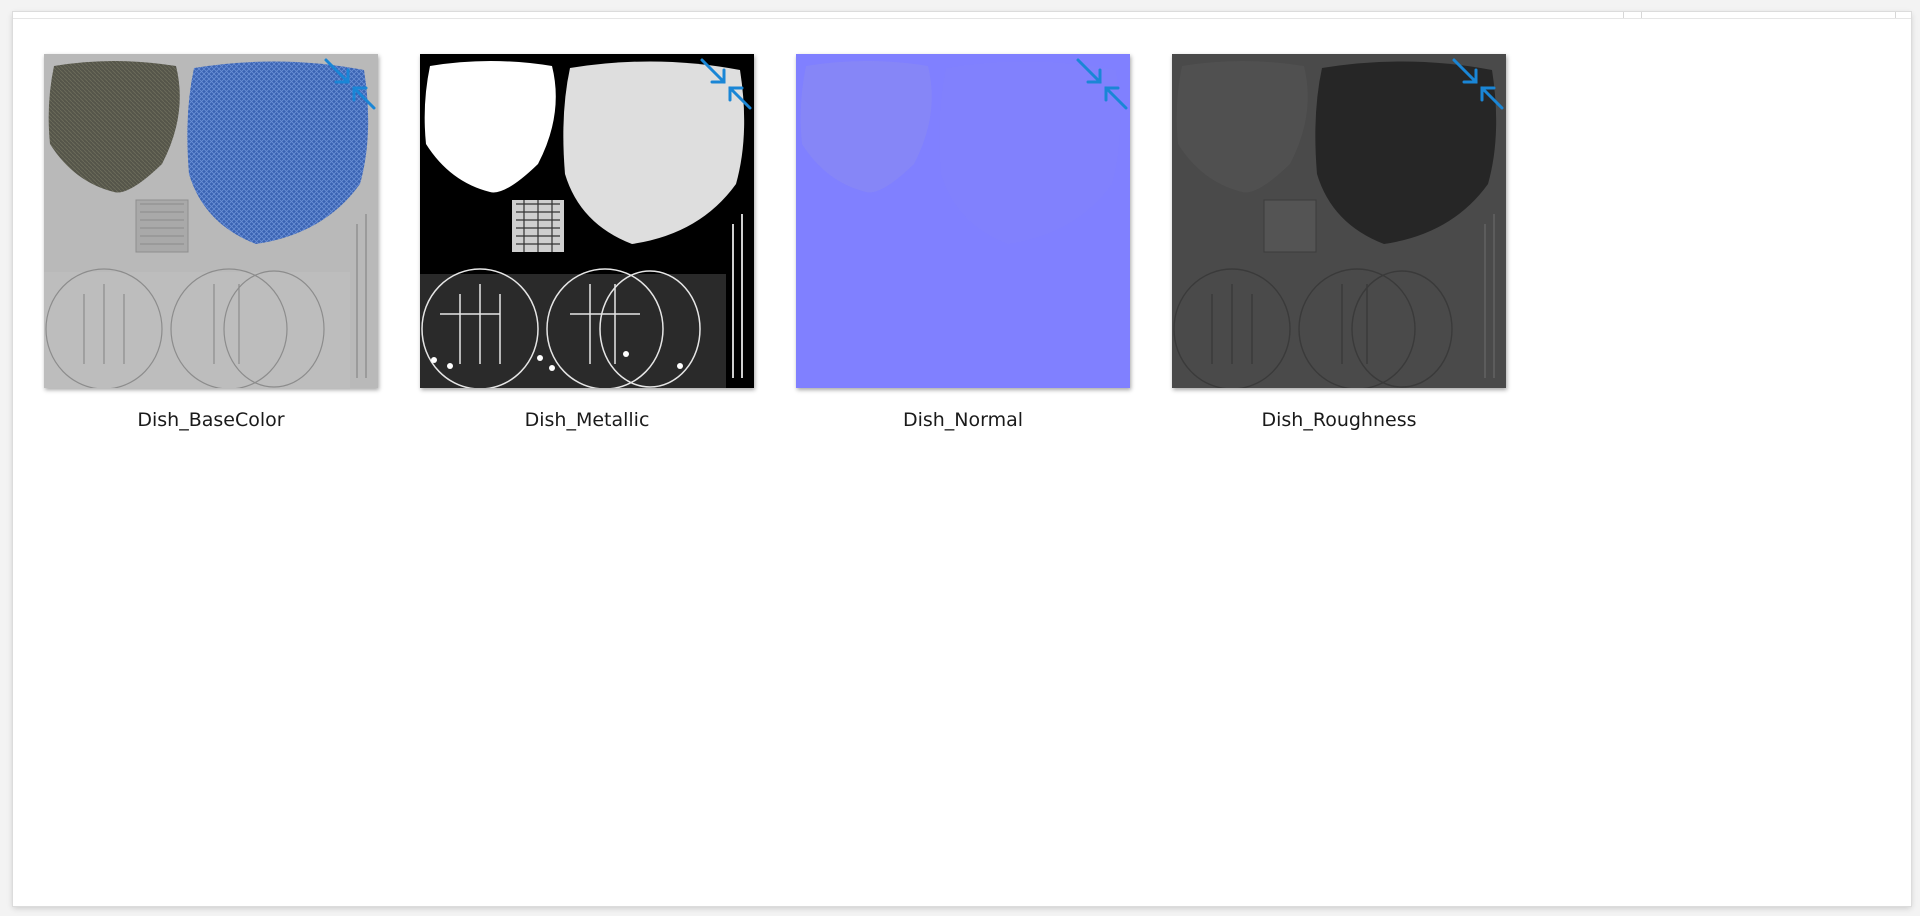 The width and height of the screenshot is (1920, 916). I want to click on file-item-dish-metallic: Dish_Metallic, so click(586, 245).